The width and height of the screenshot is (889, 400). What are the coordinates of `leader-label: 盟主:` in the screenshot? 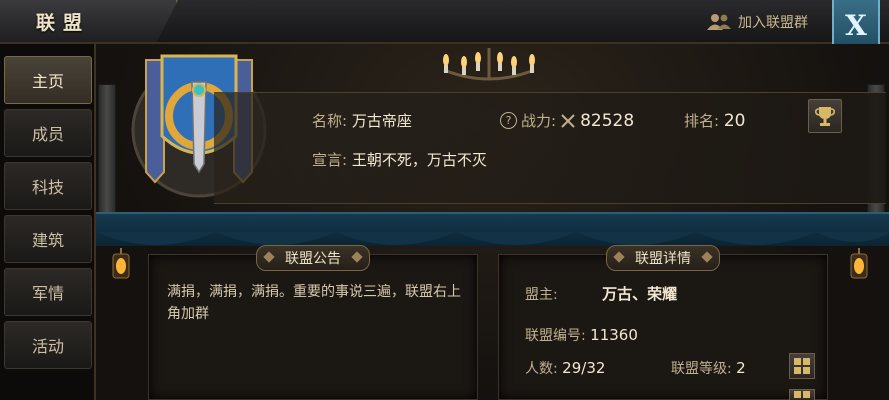 It's located at (541, 295).